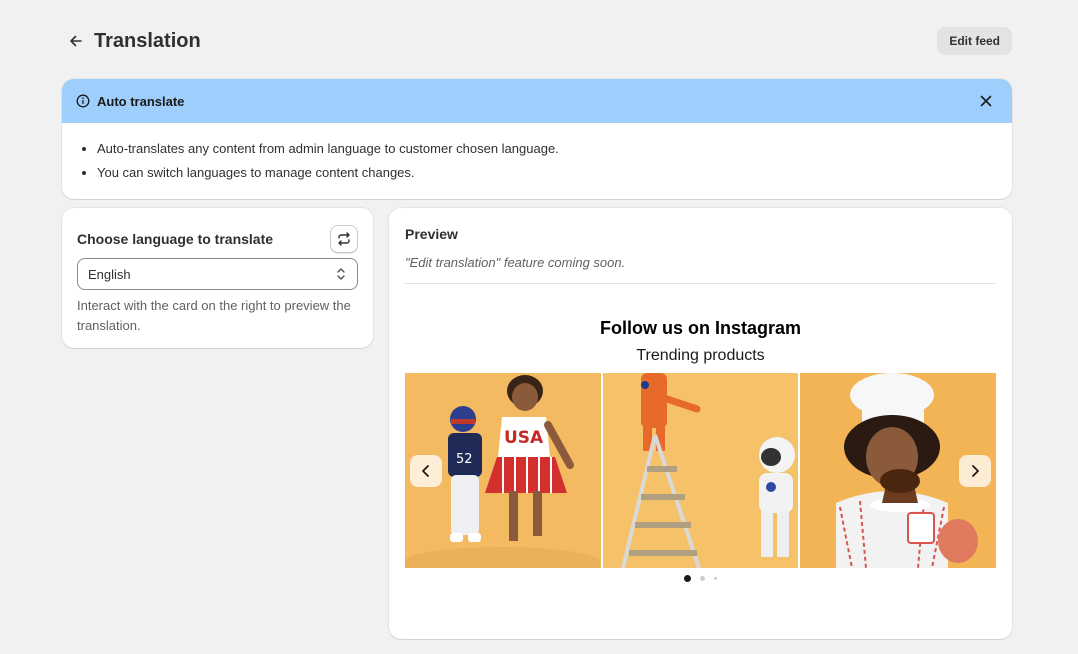 The image size is (1078, 654). I want to click on carousel-next-button, so click(975, 471).